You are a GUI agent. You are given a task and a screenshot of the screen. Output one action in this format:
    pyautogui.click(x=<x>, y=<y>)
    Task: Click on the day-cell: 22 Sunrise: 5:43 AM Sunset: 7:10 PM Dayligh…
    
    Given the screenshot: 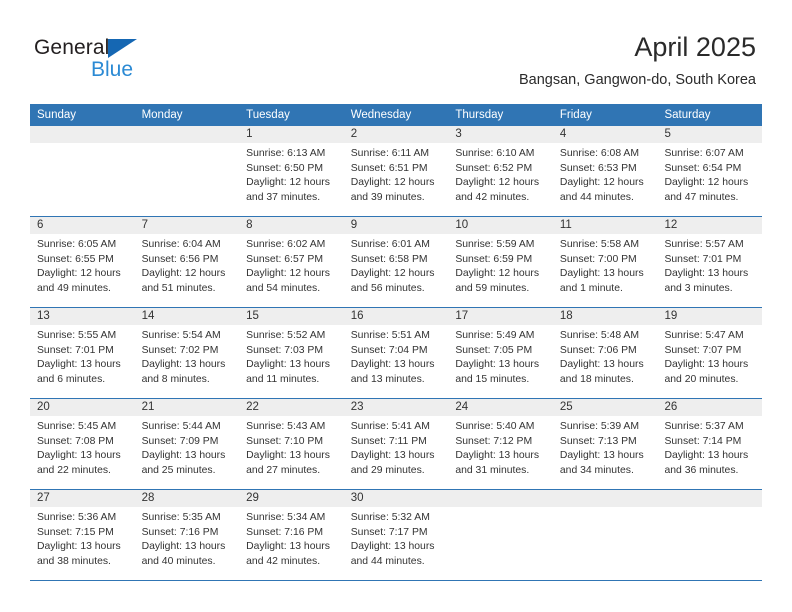 What is the action you would take?
    pyautogui.click(x=291, y=444)
    